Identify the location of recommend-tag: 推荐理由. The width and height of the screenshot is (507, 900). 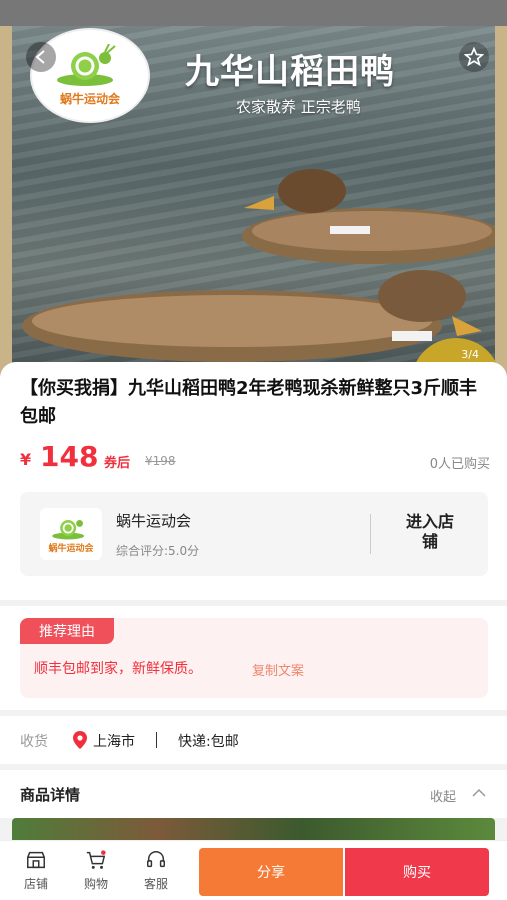
(67, 631).